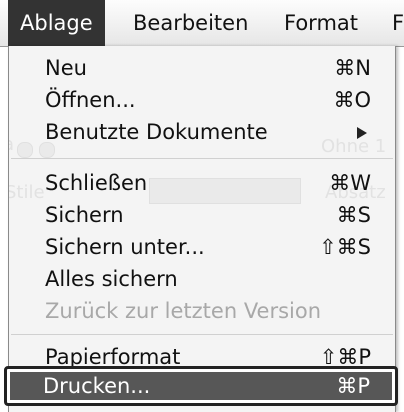  Describe the element at coordinates (96, 183) in the screenshot. I see `menu-item-label: Schließen` at that location.